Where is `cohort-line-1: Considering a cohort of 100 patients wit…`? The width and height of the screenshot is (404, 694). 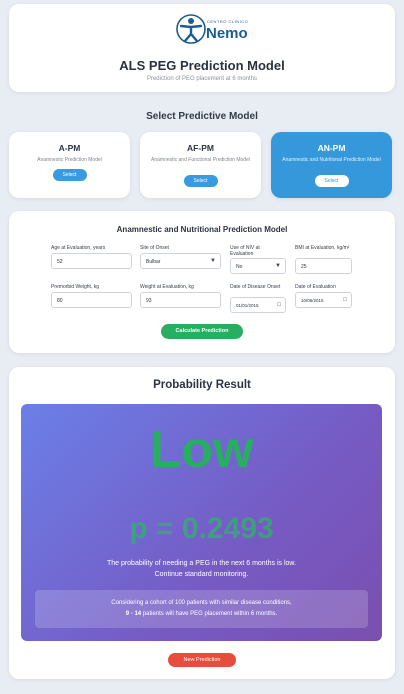
cohort-line-1: Considering a cohort of 100 patients wit… is located at coordinates (201, 603).